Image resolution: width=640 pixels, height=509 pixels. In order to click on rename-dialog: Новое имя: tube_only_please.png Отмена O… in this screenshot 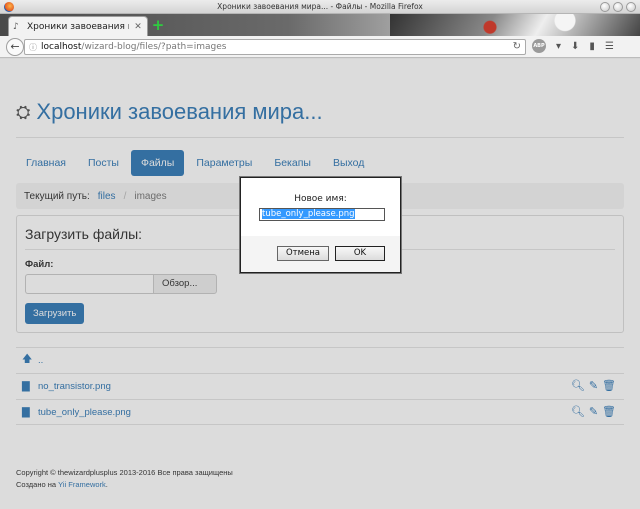, I will do `click(320, 225)`.